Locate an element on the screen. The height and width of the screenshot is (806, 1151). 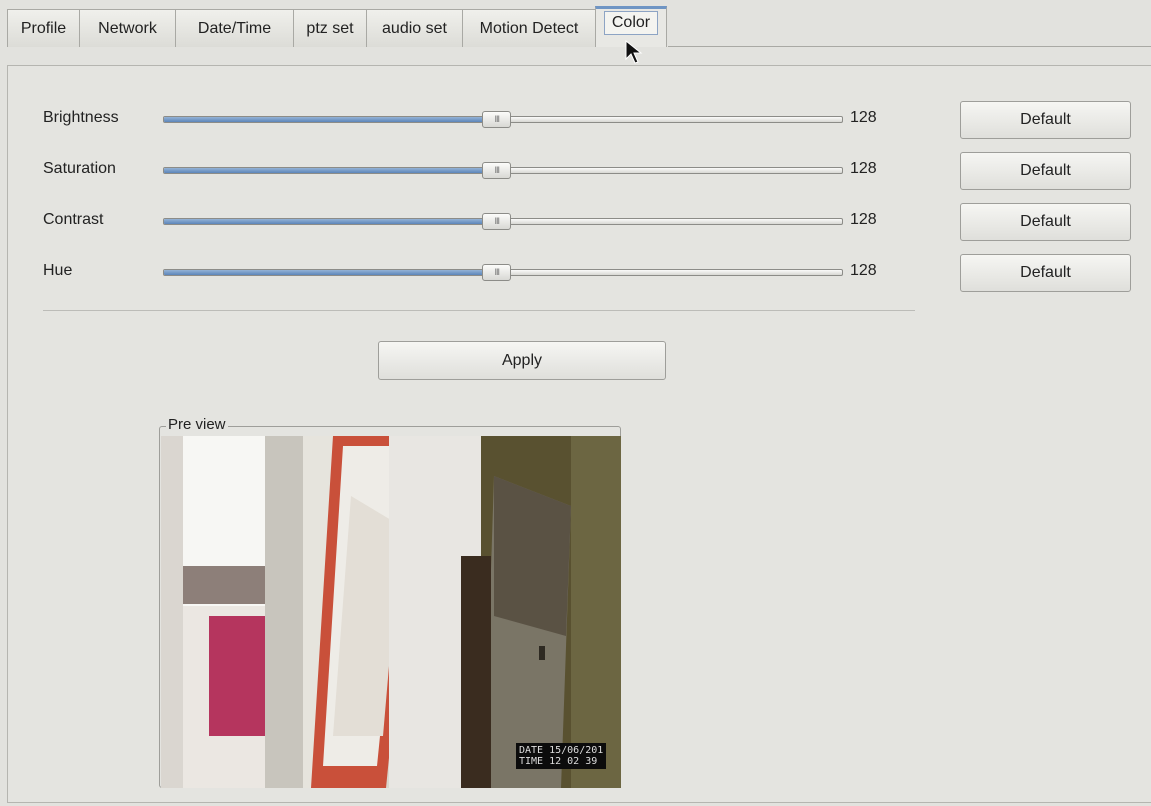
tab-label: Profile is located at coordinates (43, 28).